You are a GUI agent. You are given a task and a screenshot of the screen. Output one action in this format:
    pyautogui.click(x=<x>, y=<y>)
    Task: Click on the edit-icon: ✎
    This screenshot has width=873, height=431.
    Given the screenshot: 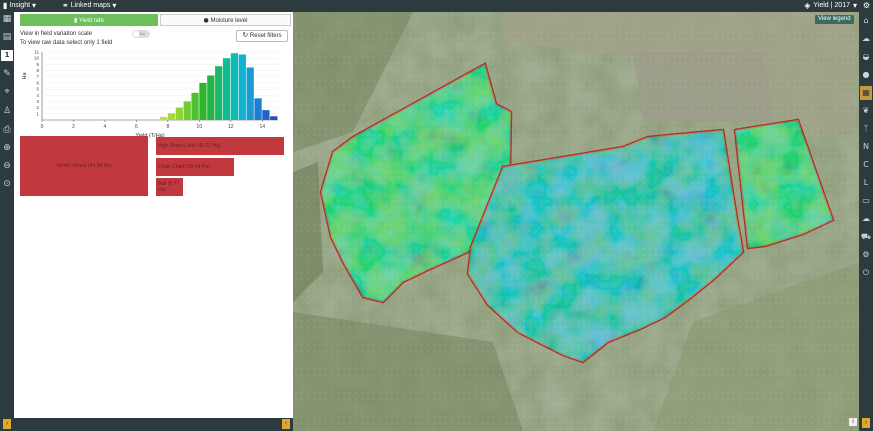 What is the action you would take?
    pyautogui.click(x=7, y=74)
    